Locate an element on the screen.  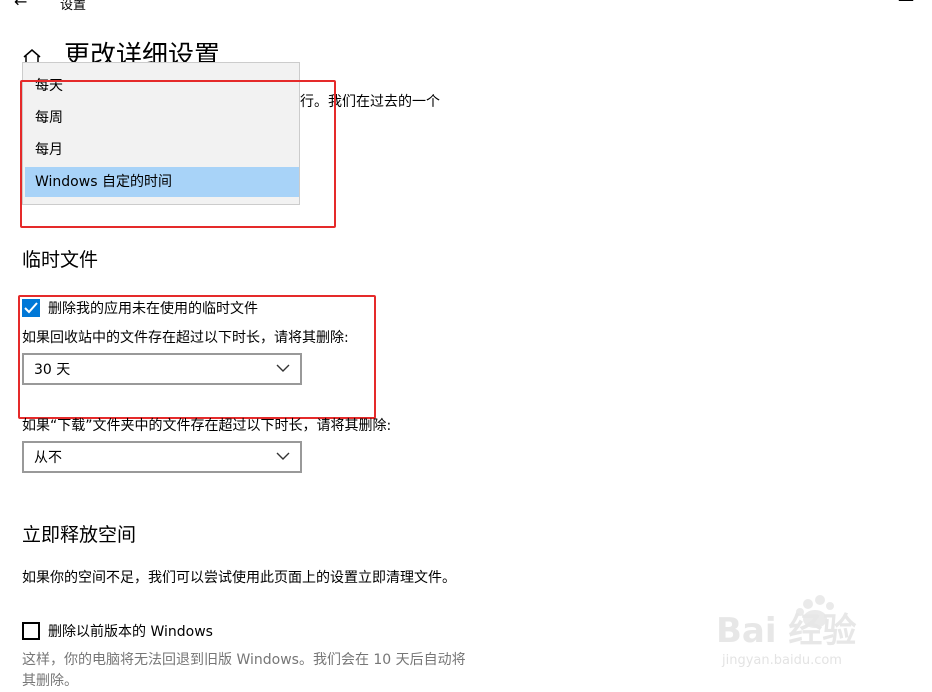
downloads-duration-select: 从不 is located at coordinates (162, 457).